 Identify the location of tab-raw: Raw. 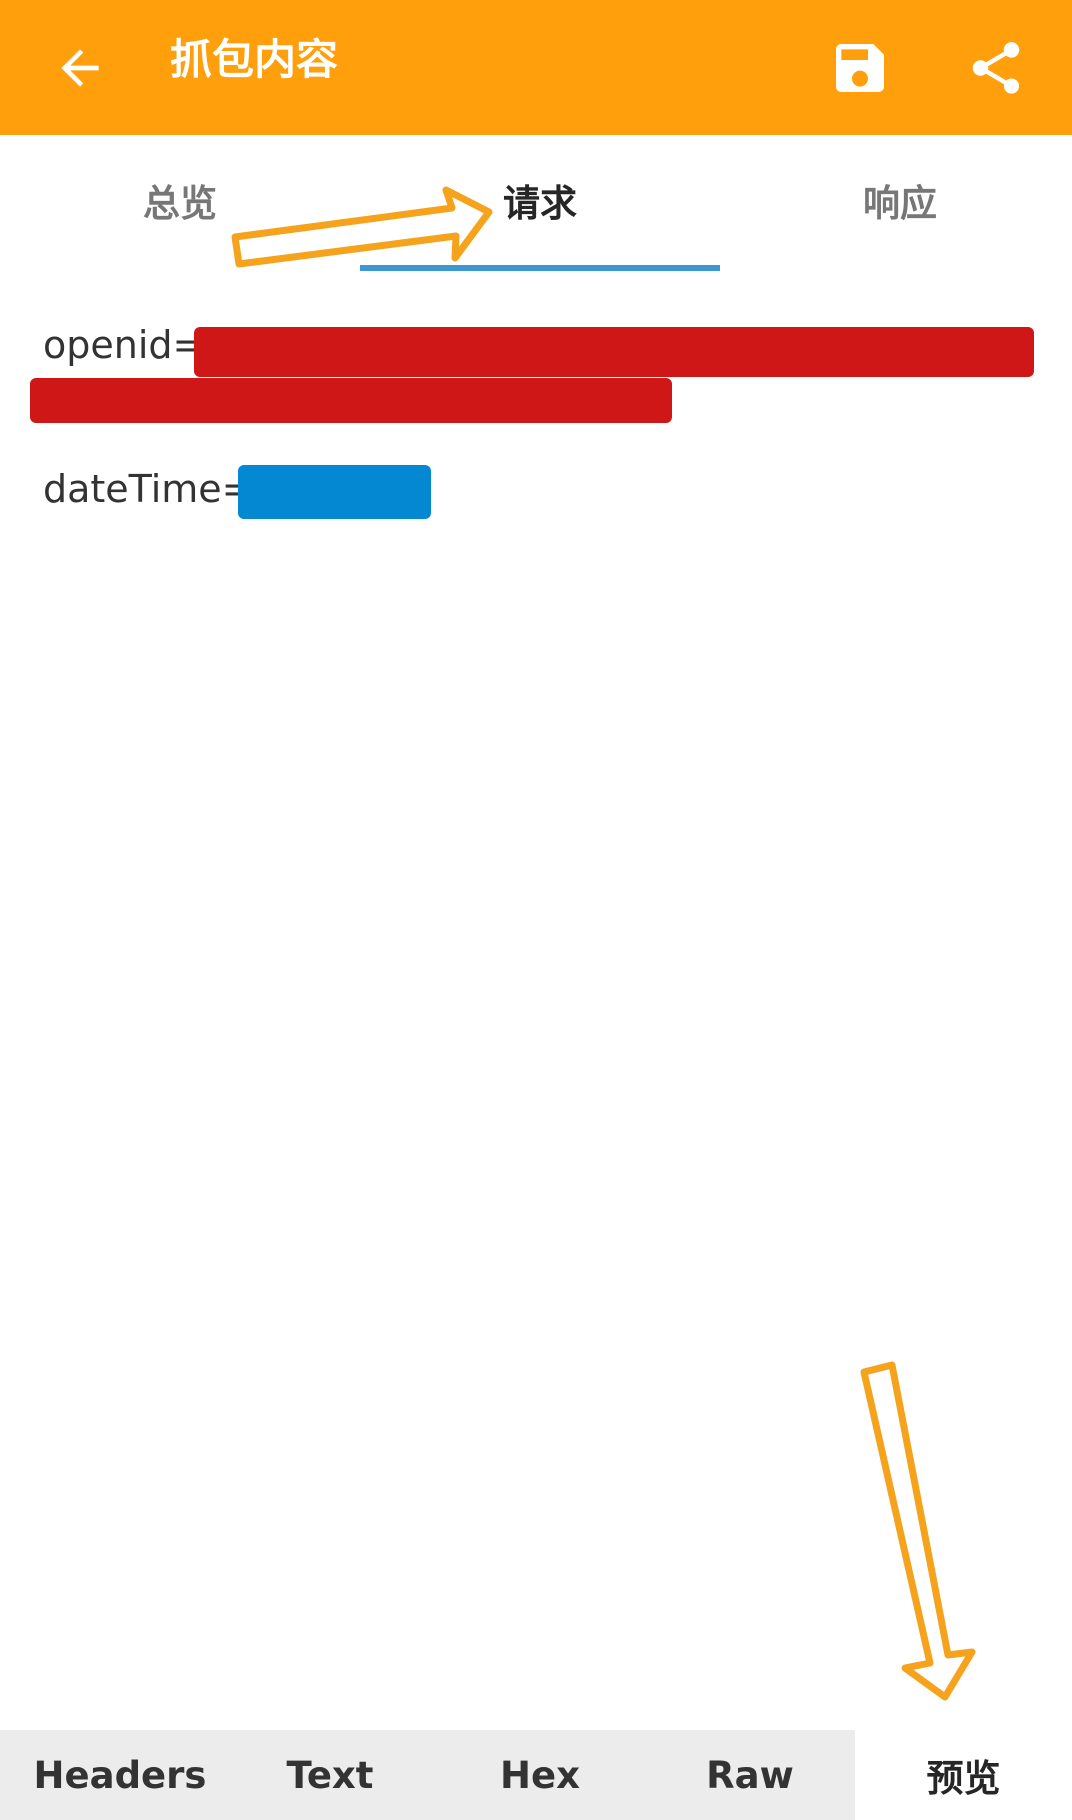
(750, 1775).